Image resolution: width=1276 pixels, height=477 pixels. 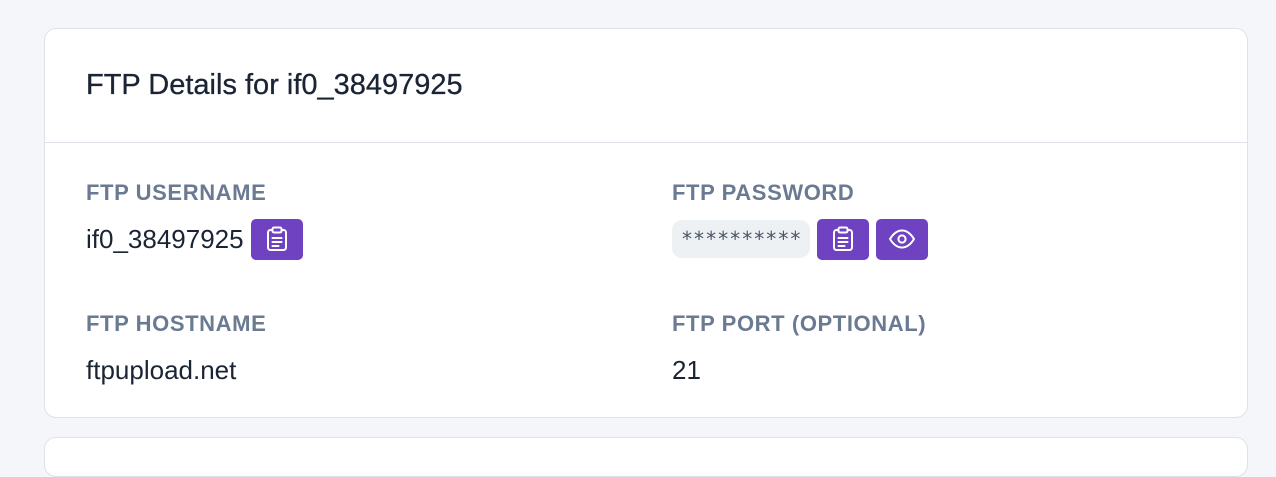 I want to click on eye-icon, so click(x=902, y=239).